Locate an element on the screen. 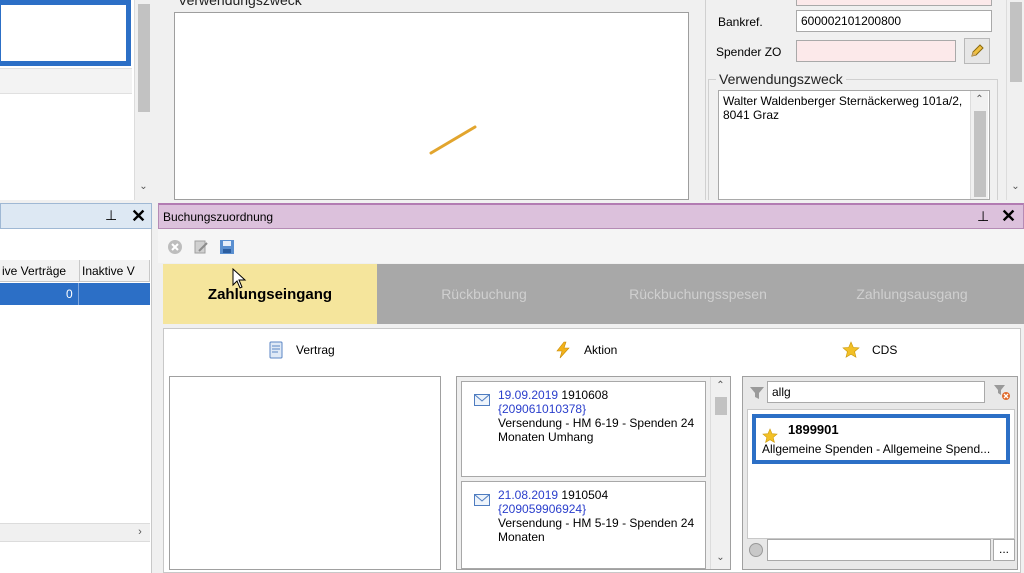  save-disk-icon is located at coordinates (227, 247).